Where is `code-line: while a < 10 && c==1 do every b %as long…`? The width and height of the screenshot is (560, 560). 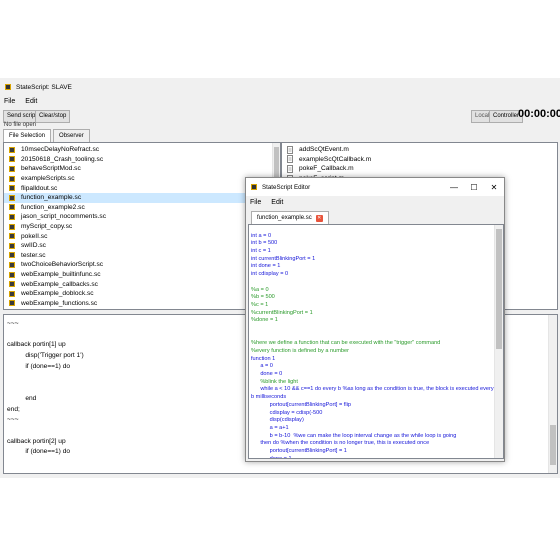
code-line: while a < 10 && c==1 do every b %as long… is located at coordinates (372, 389).